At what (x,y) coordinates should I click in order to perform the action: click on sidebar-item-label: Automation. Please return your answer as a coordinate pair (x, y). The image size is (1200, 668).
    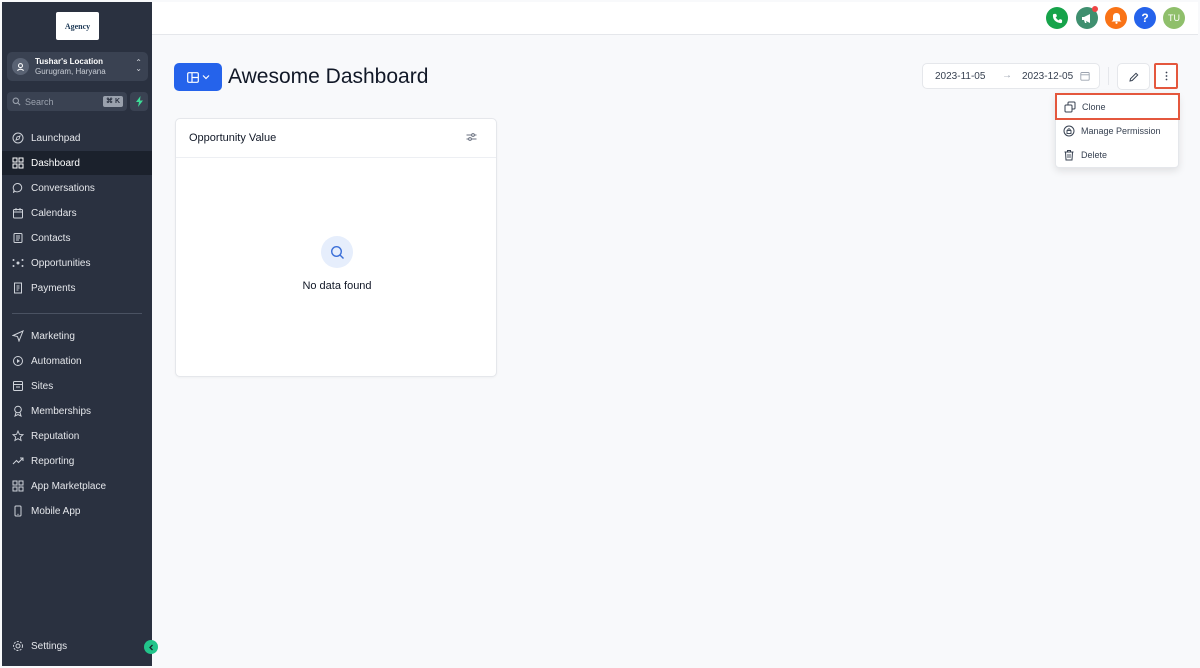
    Looking at the image, I should click on (56, 361).